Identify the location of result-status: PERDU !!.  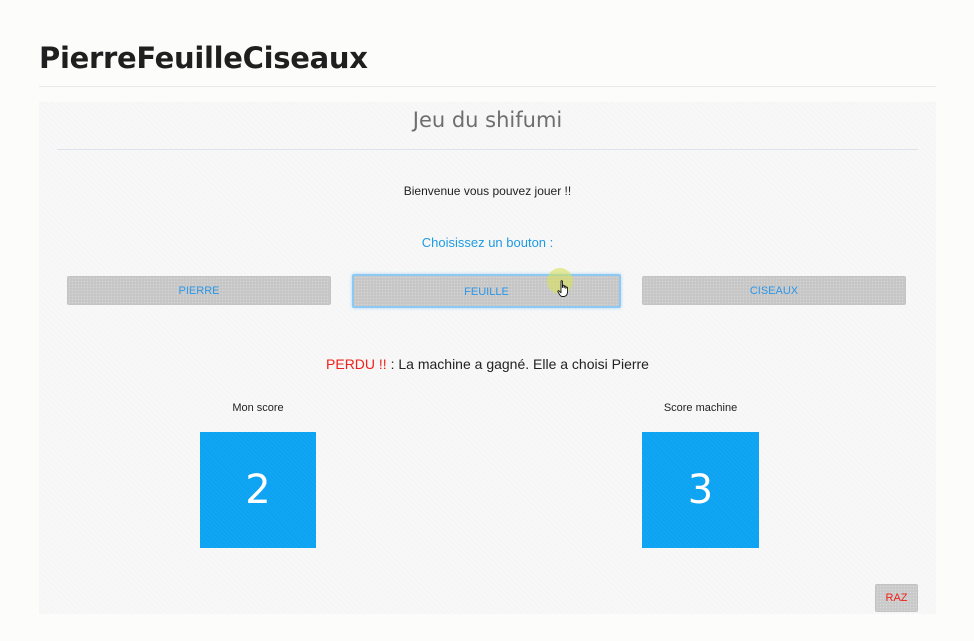
(356, 364).